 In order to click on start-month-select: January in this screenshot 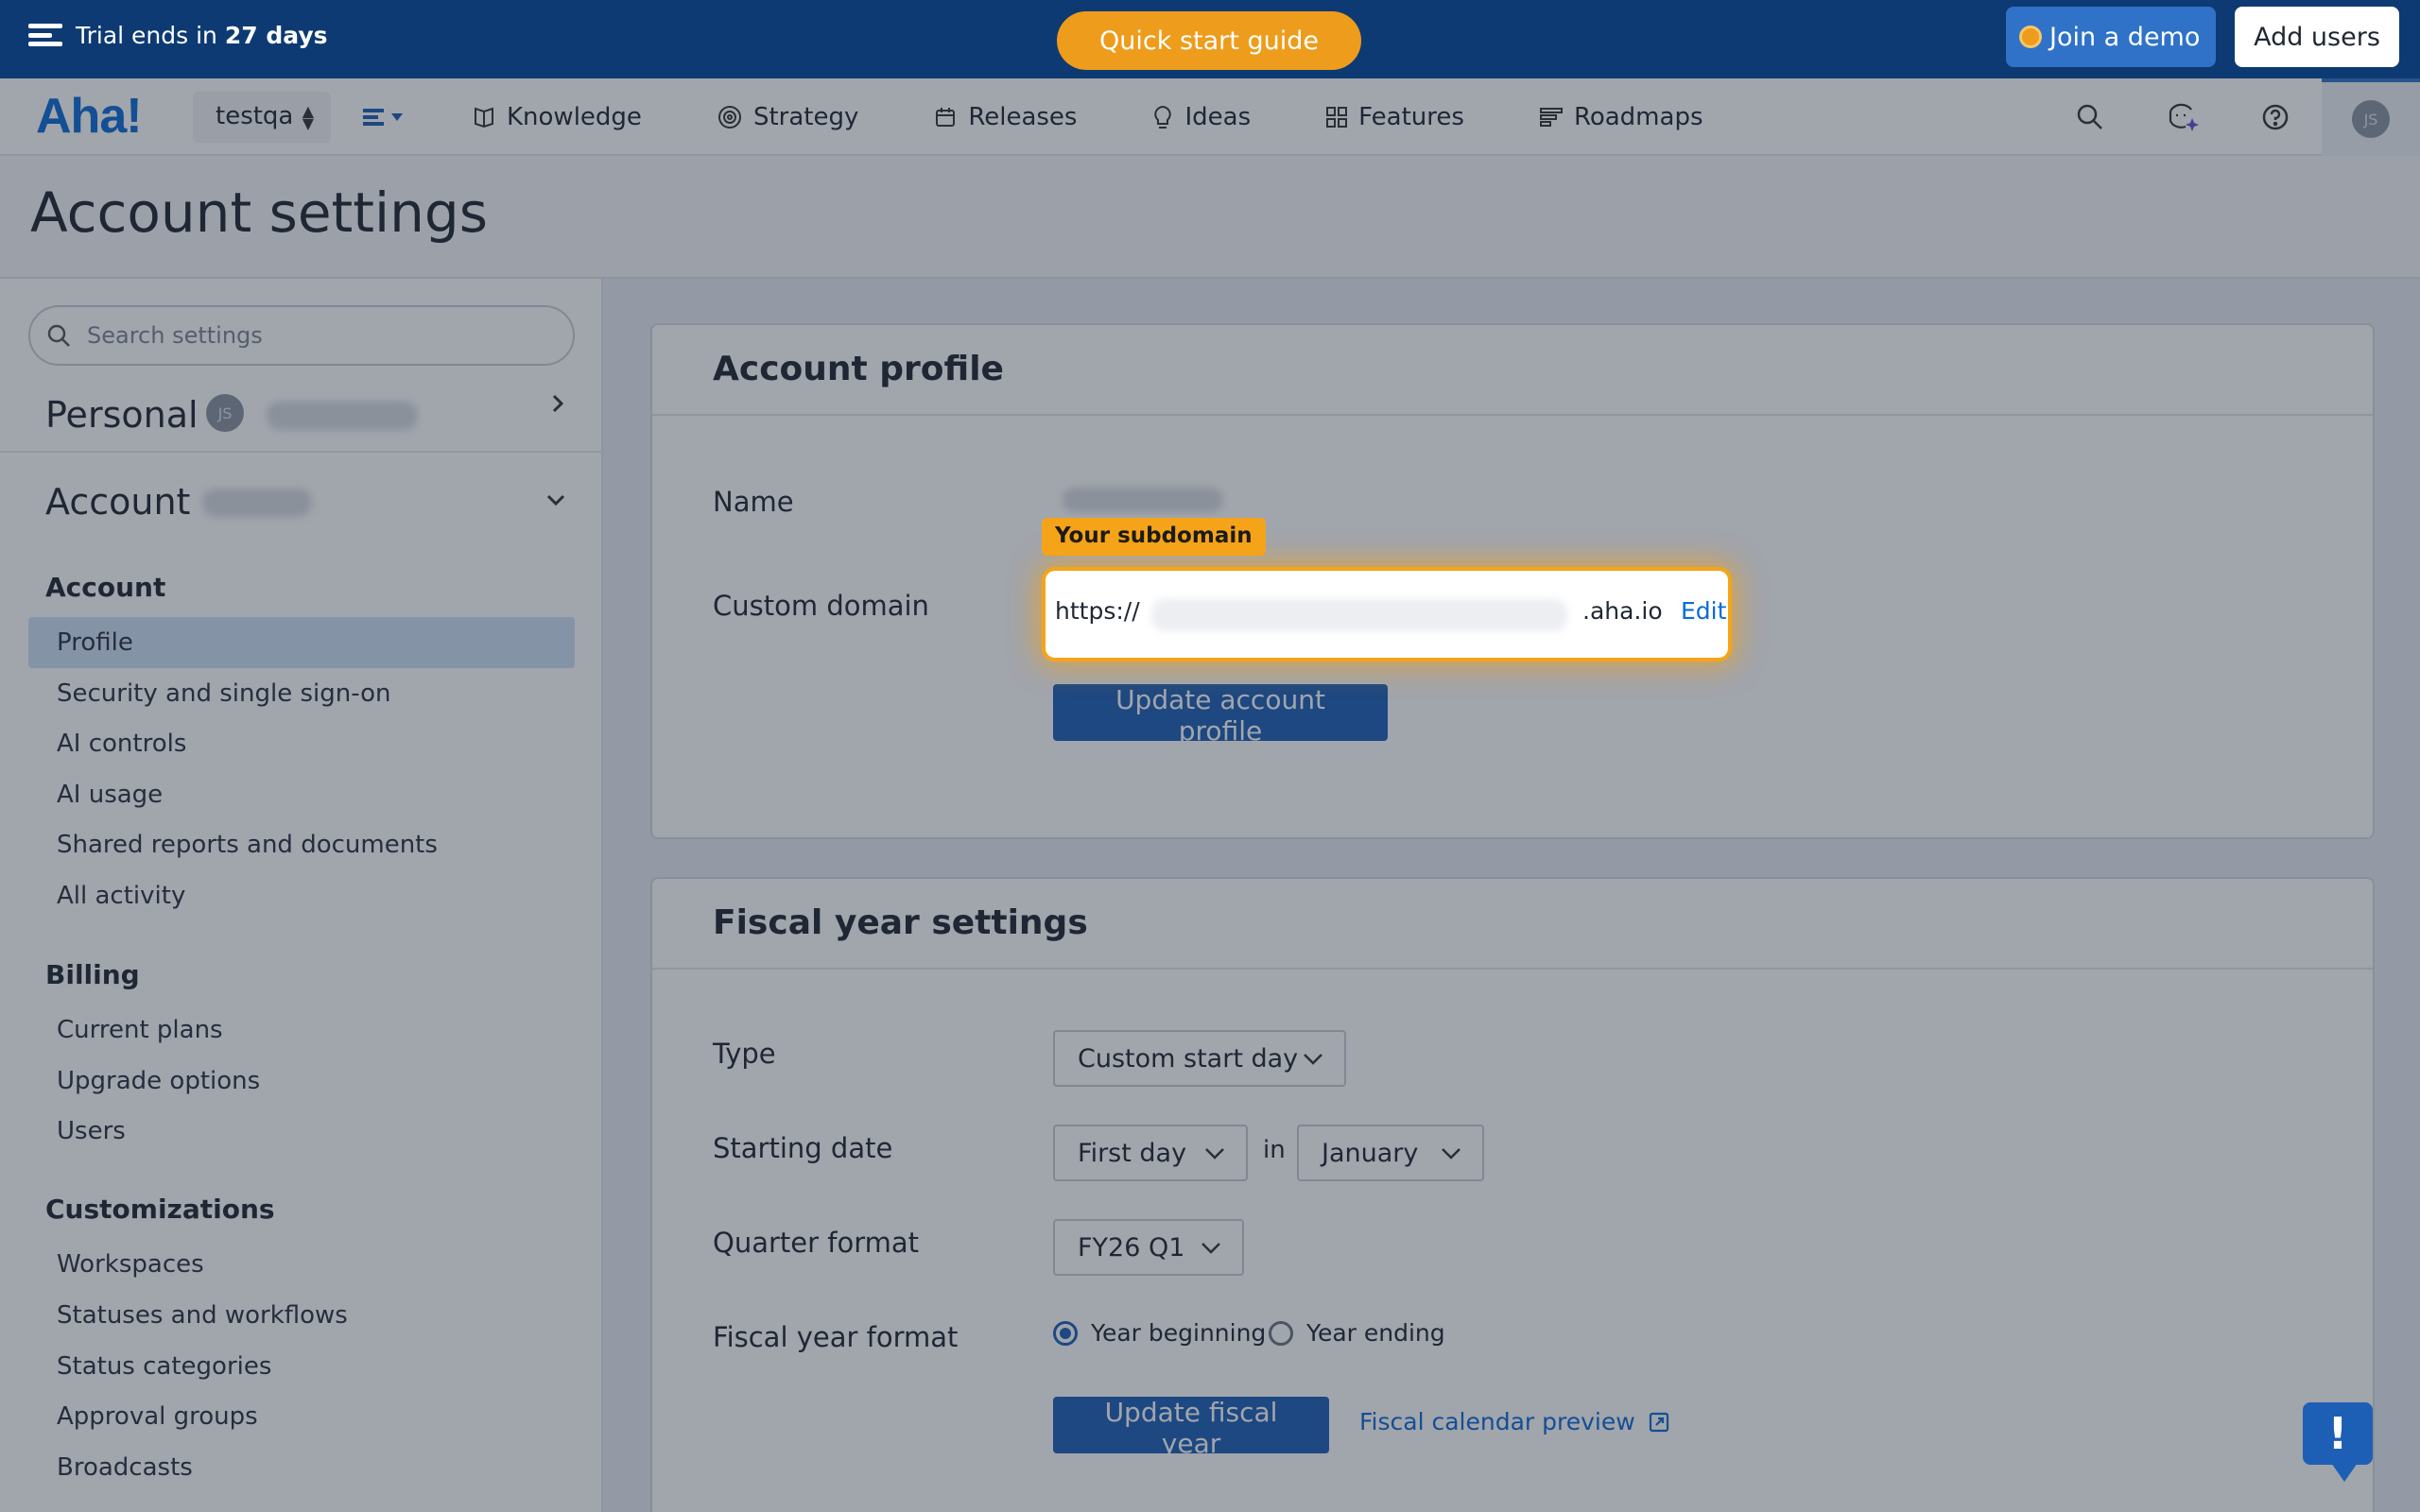, I will do `click(1390, 1153)`.